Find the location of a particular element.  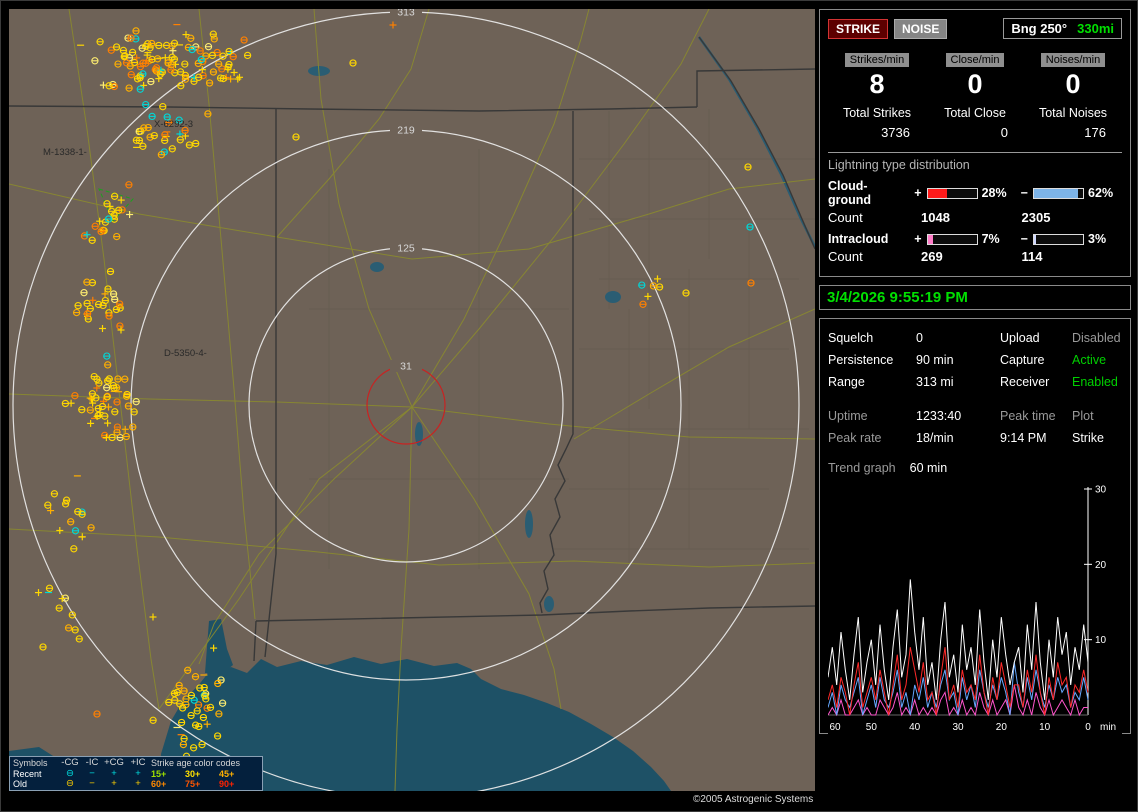

legend-title-symbols: Symbols is located at coordinates (30, 763).